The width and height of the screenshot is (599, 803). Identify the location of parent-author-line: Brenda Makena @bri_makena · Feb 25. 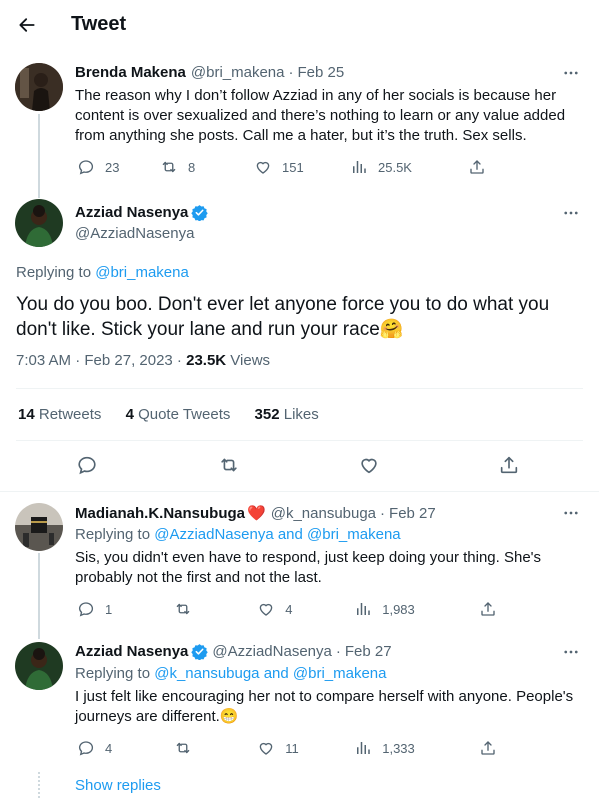
(209, 72).